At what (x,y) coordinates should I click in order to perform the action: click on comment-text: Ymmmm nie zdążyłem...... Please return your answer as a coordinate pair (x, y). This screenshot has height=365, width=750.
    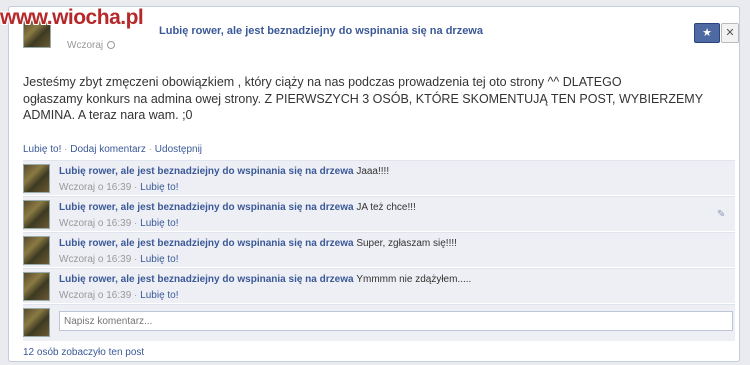
    Looking at the image, I should click on (414, 279).